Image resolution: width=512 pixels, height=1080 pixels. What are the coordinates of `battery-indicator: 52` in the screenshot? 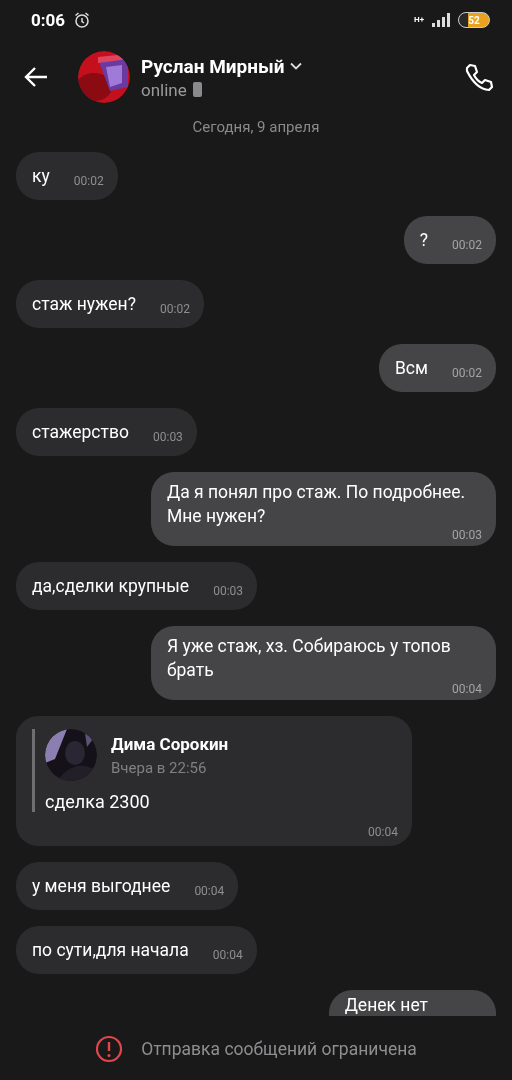 It's located at (474, 20).